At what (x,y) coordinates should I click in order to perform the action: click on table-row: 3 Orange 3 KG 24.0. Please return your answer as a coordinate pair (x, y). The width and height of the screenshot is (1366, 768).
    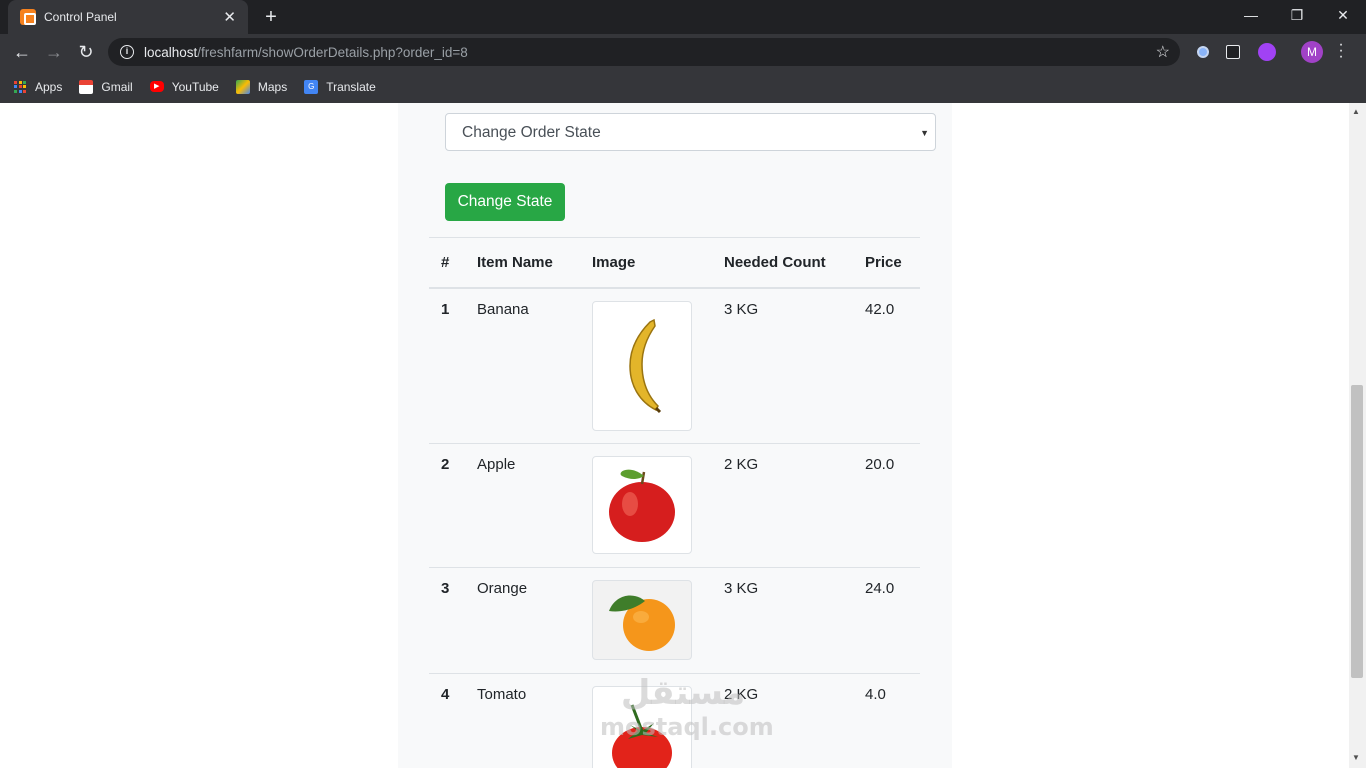
    Looking at the image, I should click on (674, 620).